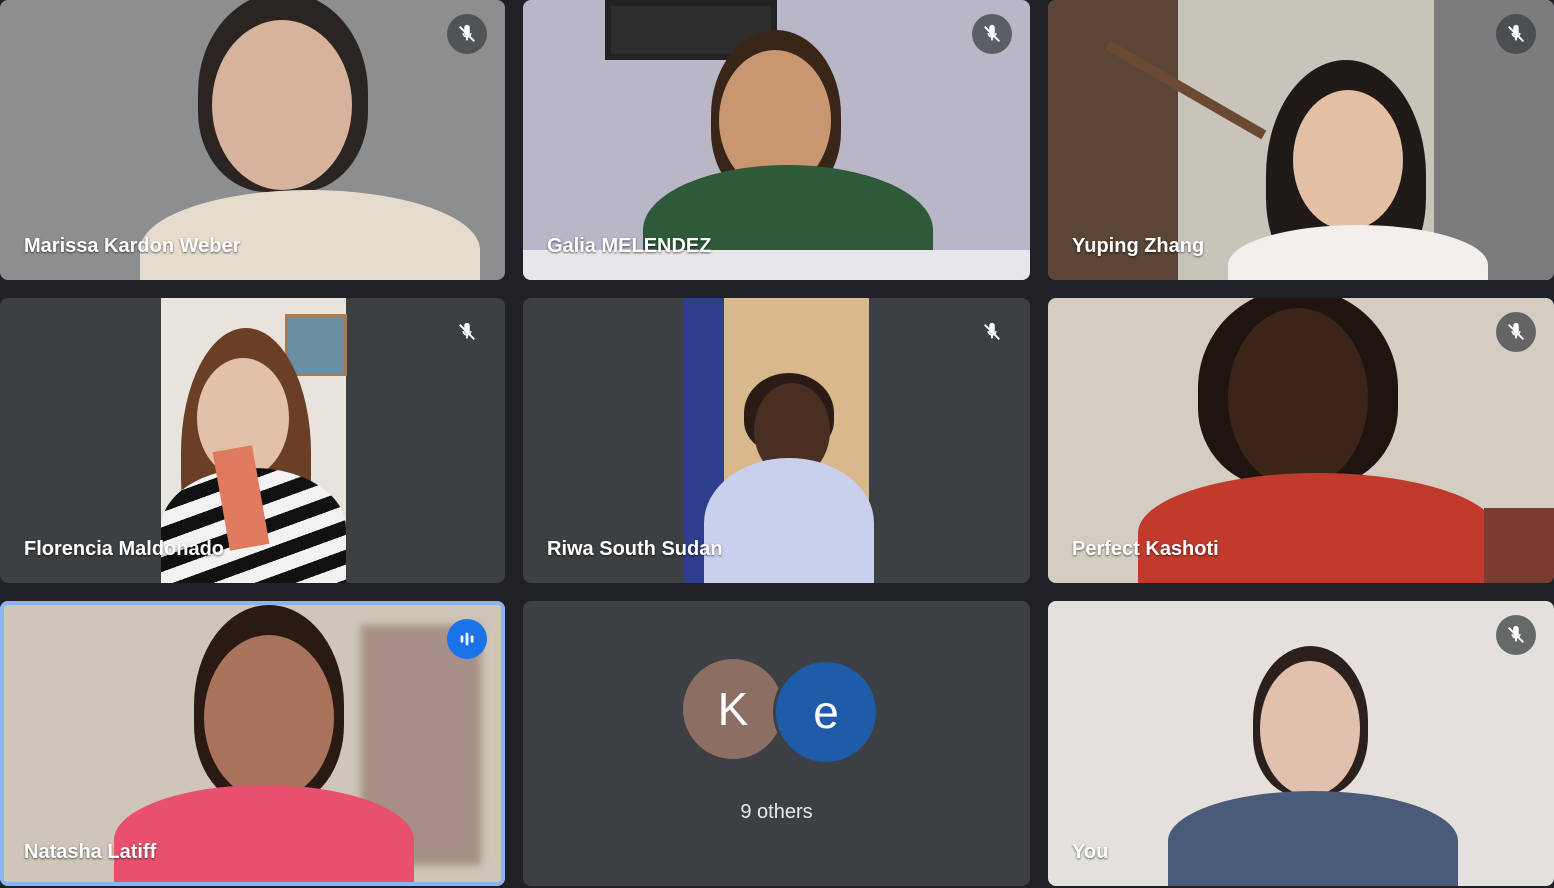 The image size is (1554, 888). Describe the element at coordinates (132, 246) in the screenshot. I see `participant-name: Marissa Kardon Weber` at that location.